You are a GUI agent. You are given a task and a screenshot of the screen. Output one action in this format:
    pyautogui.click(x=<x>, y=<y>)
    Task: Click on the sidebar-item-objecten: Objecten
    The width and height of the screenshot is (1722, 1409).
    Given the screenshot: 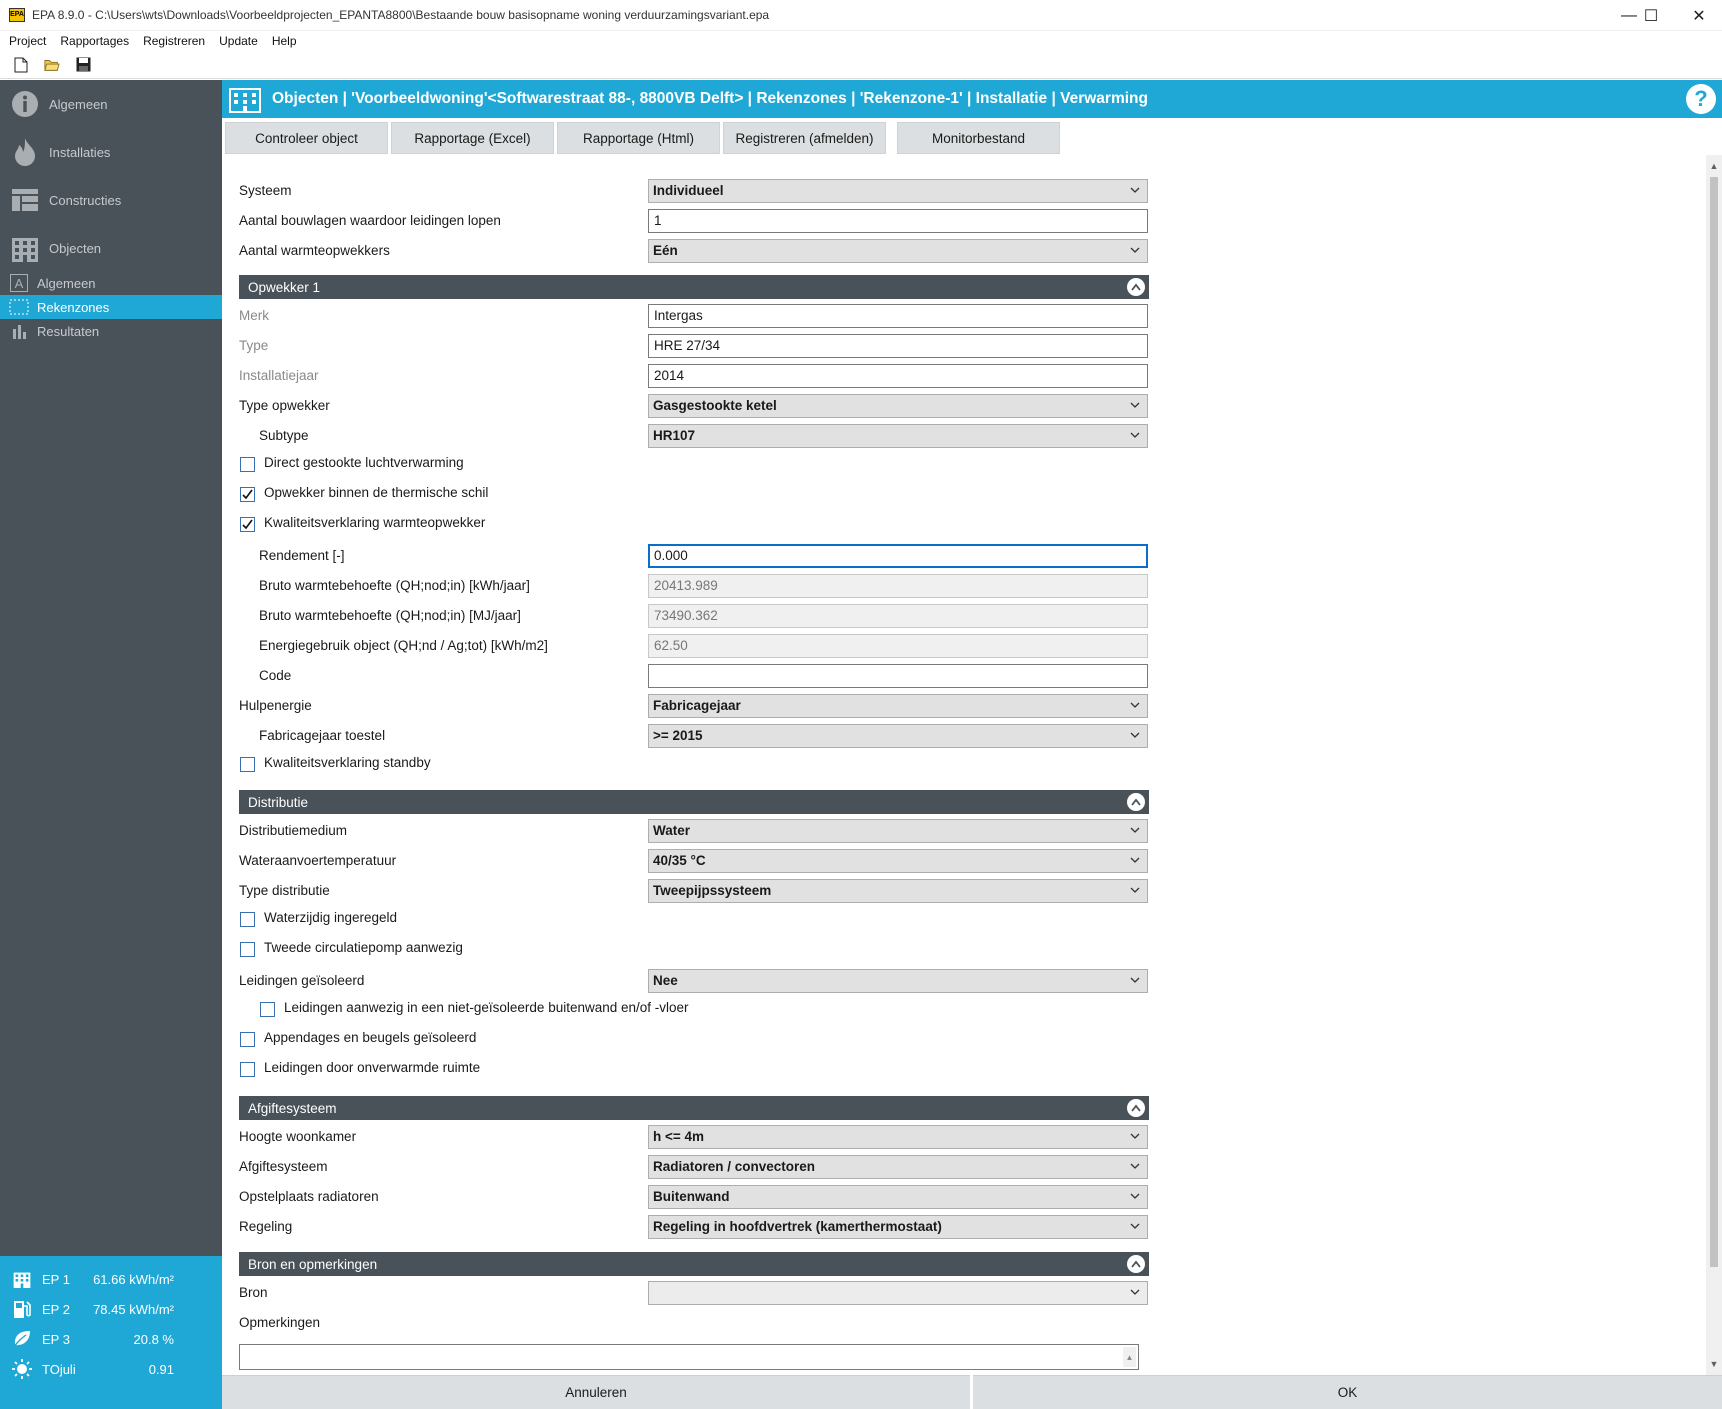 What is the action you would take?
    pyautogui.click(x=111, y=248)
    